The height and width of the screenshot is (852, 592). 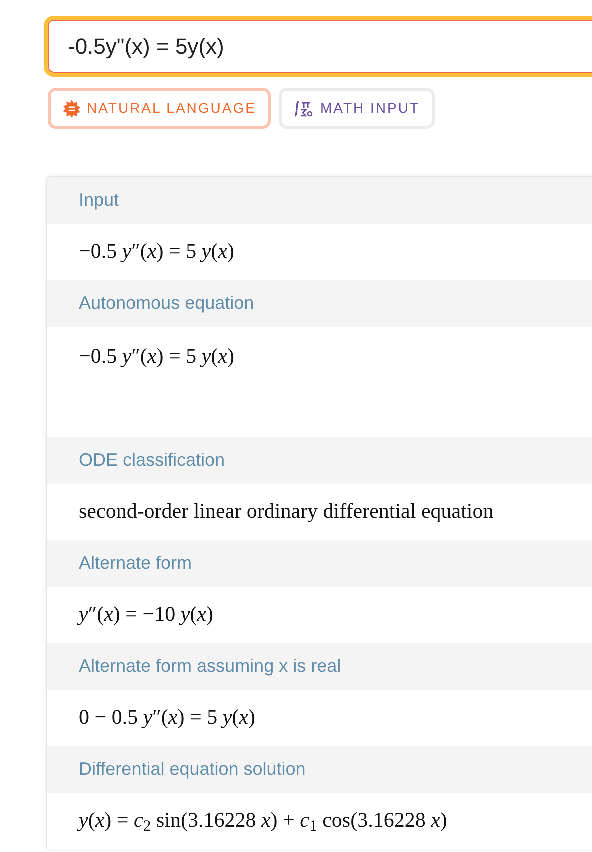 What do you see at coordinates (152, 460) in the screenshot?
I see `pod-title: ODE classification` at bounding box center [152, 460].